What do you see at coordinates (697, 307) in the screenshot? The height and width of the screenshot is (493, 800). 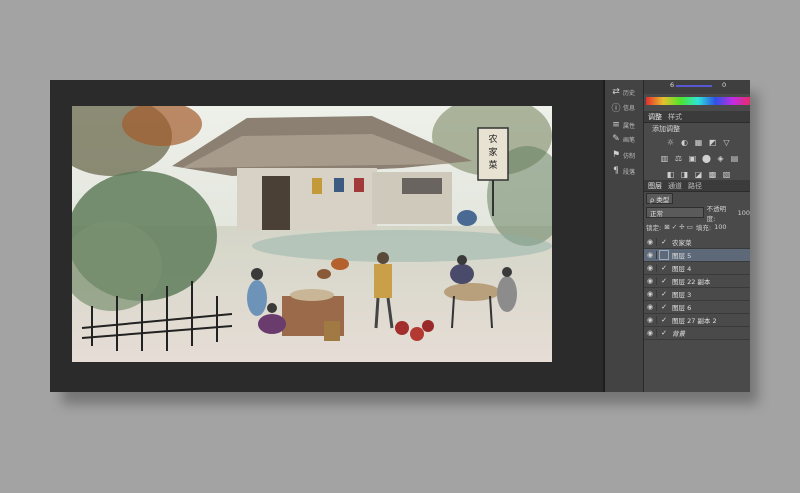 I see `layer-row: ◉ ✓ 图层 6` at bounding box center [697, 307].